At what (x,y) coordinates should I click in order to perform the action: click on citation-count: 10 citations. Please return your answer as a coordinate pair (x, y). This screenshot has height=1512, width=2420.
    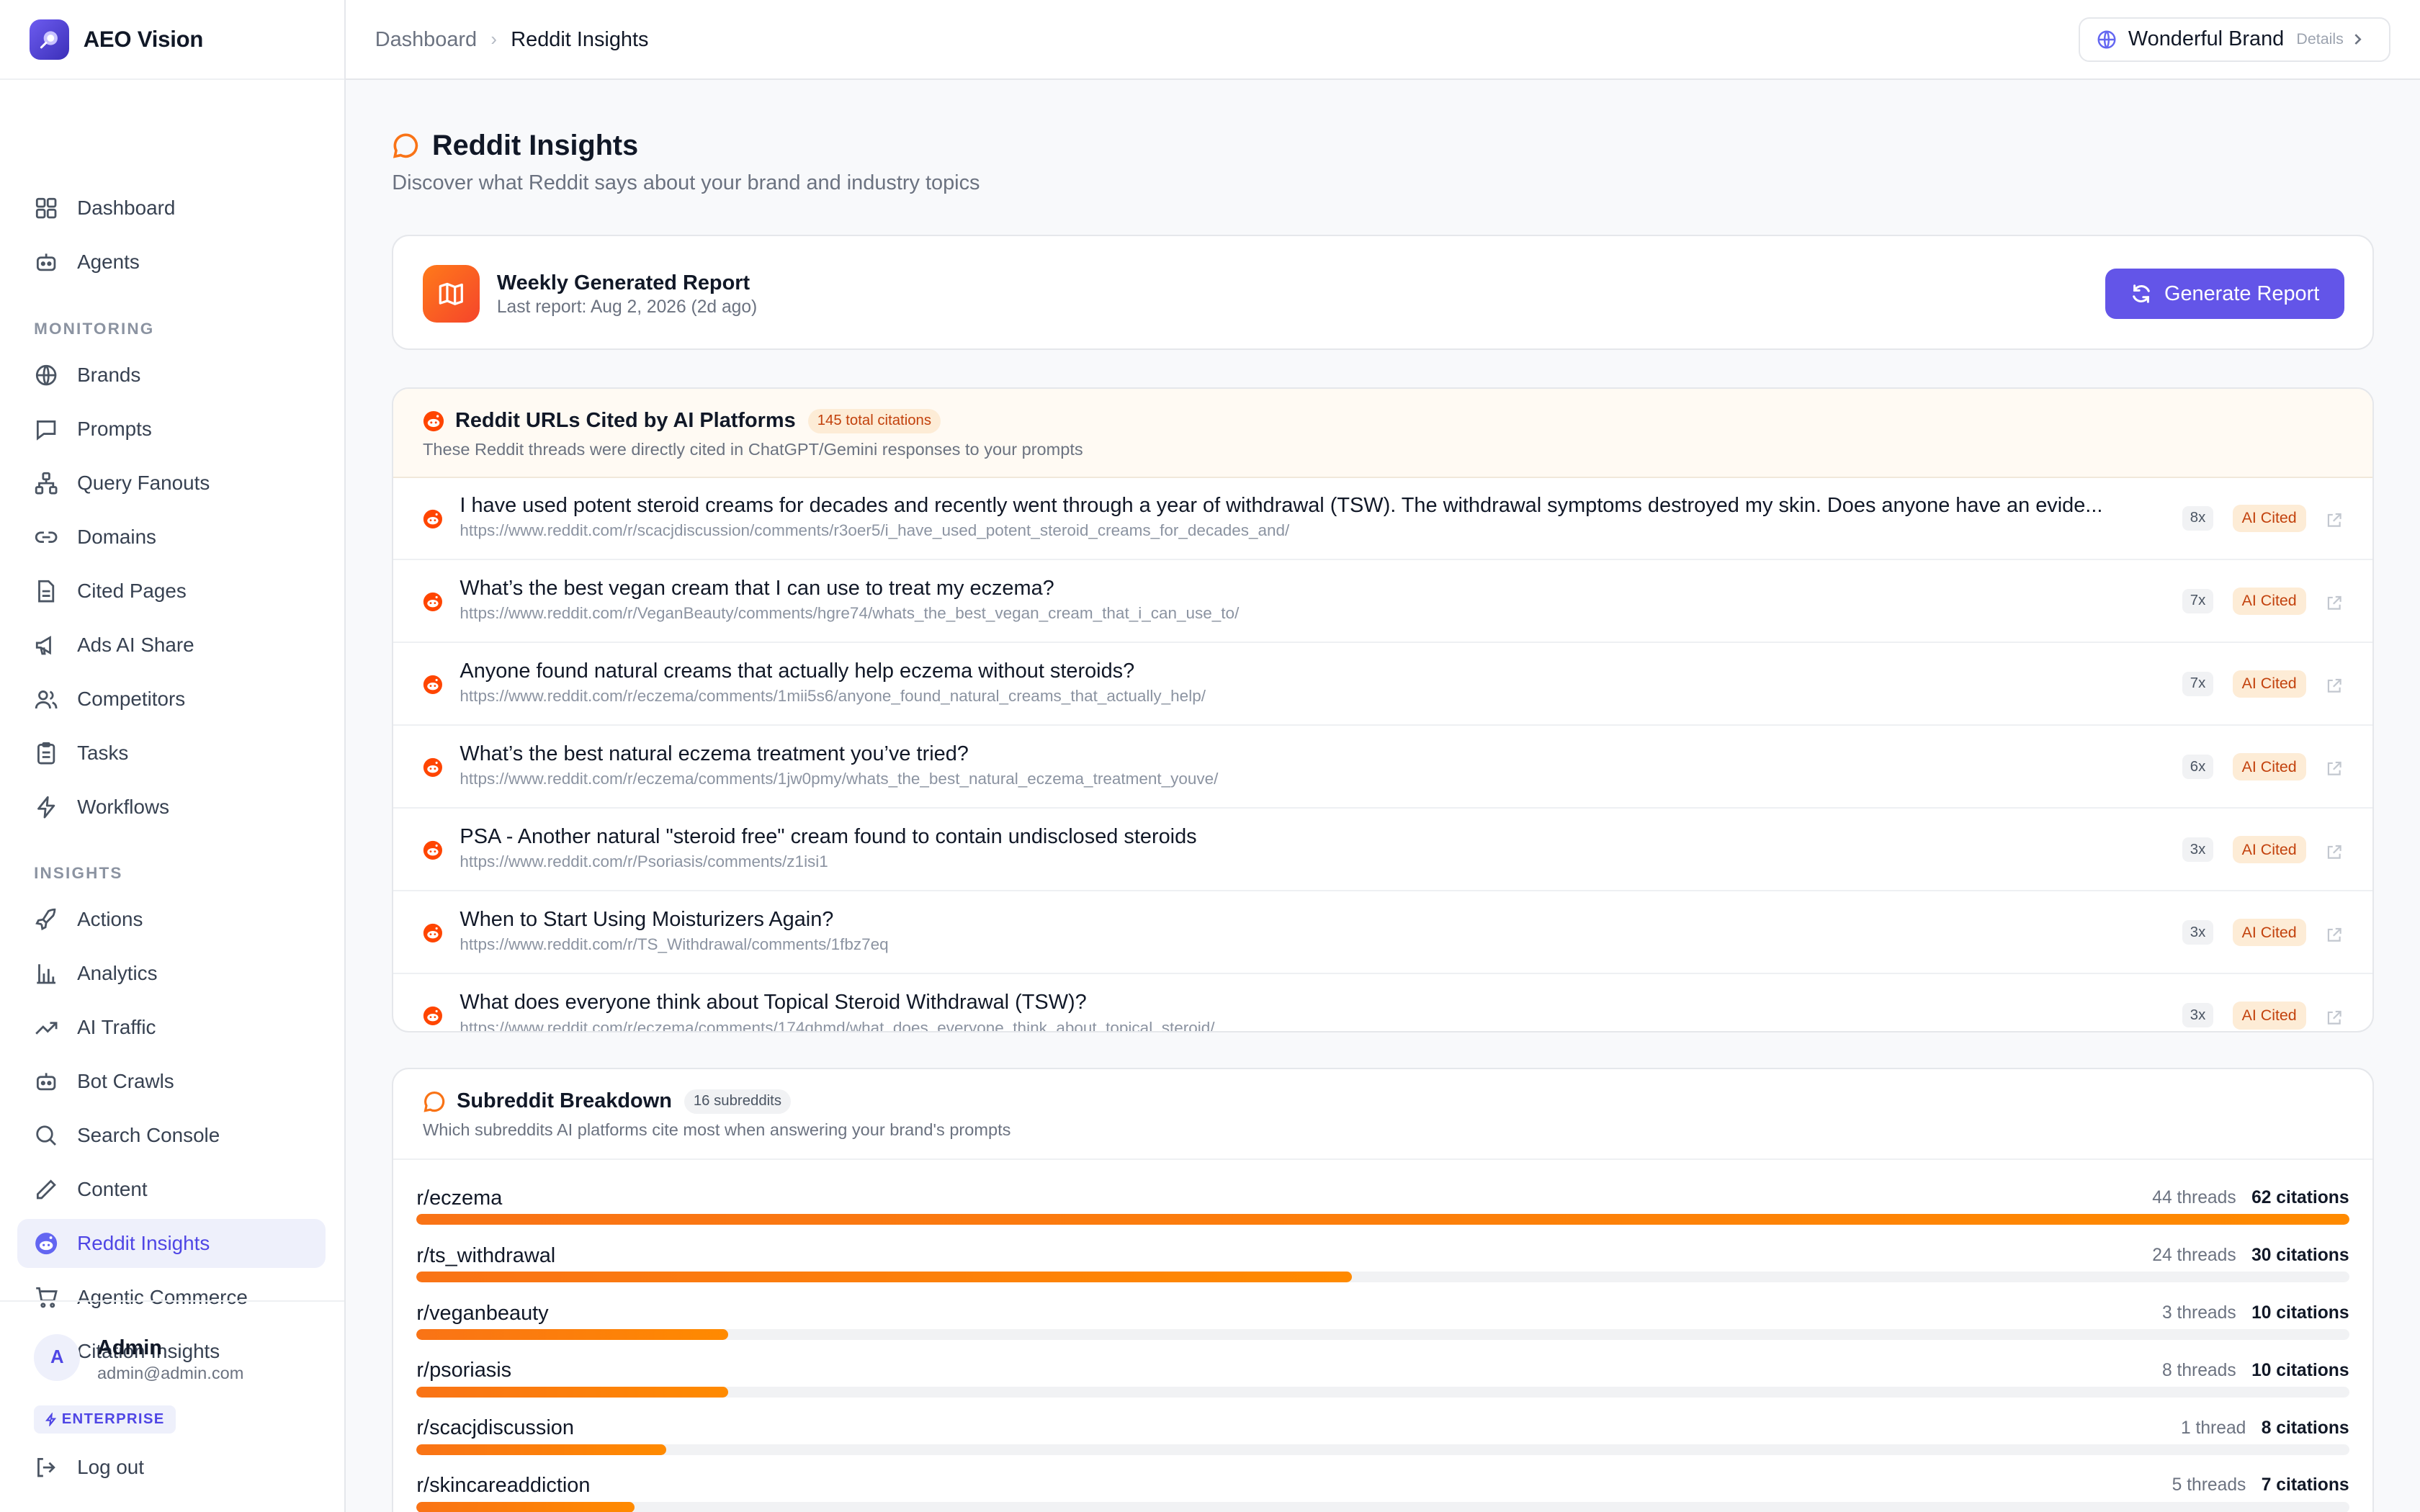
    Looking at the image, I should click on (2300, 1312).